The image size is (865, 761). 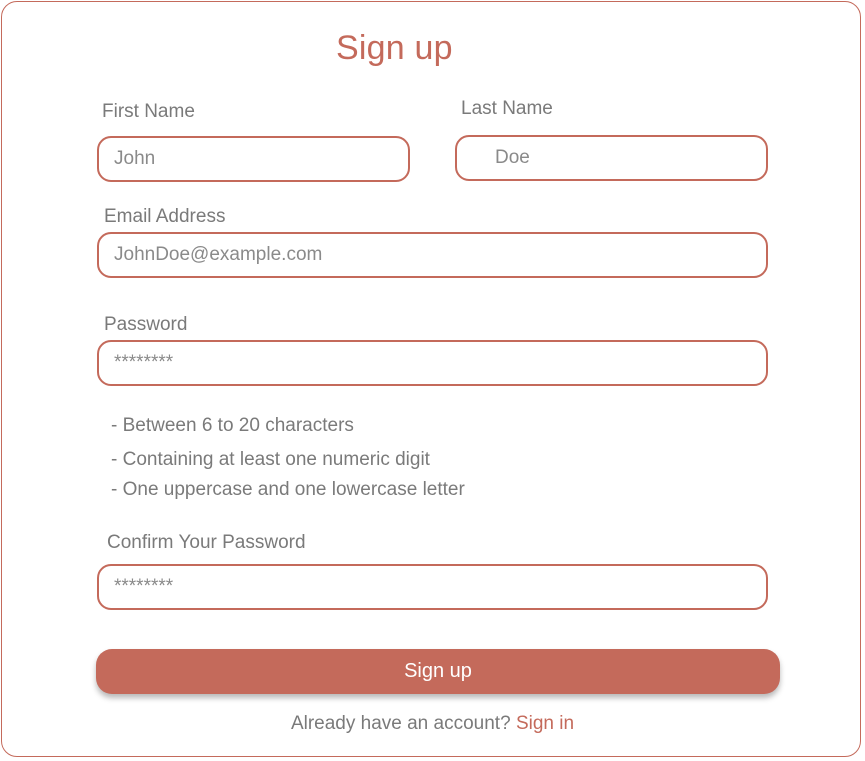 I want to click on password-rule-case: - One uppercase and one lowercase letter, so click(x=288, y=489).